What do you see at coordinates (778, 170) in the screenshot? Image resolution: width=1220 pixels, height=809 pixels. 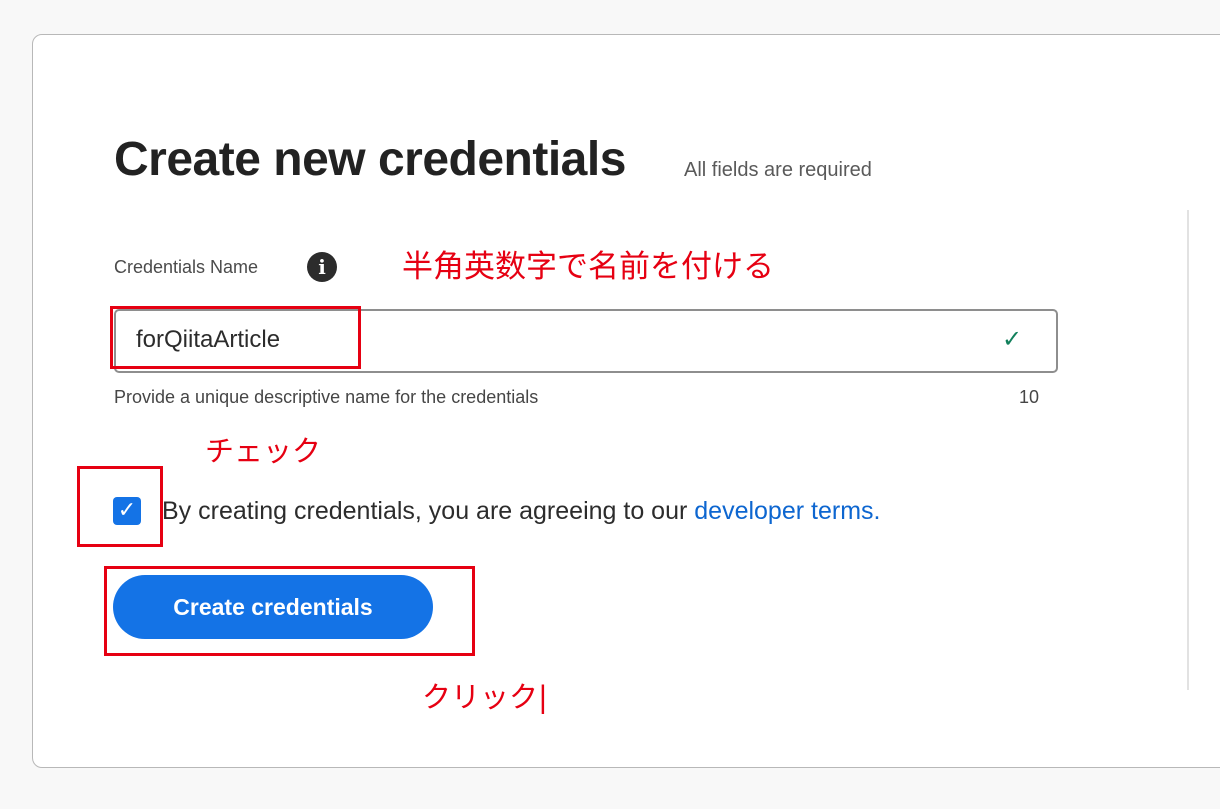 I see `required-note: All fields are required` at bounding box center [778, 170].